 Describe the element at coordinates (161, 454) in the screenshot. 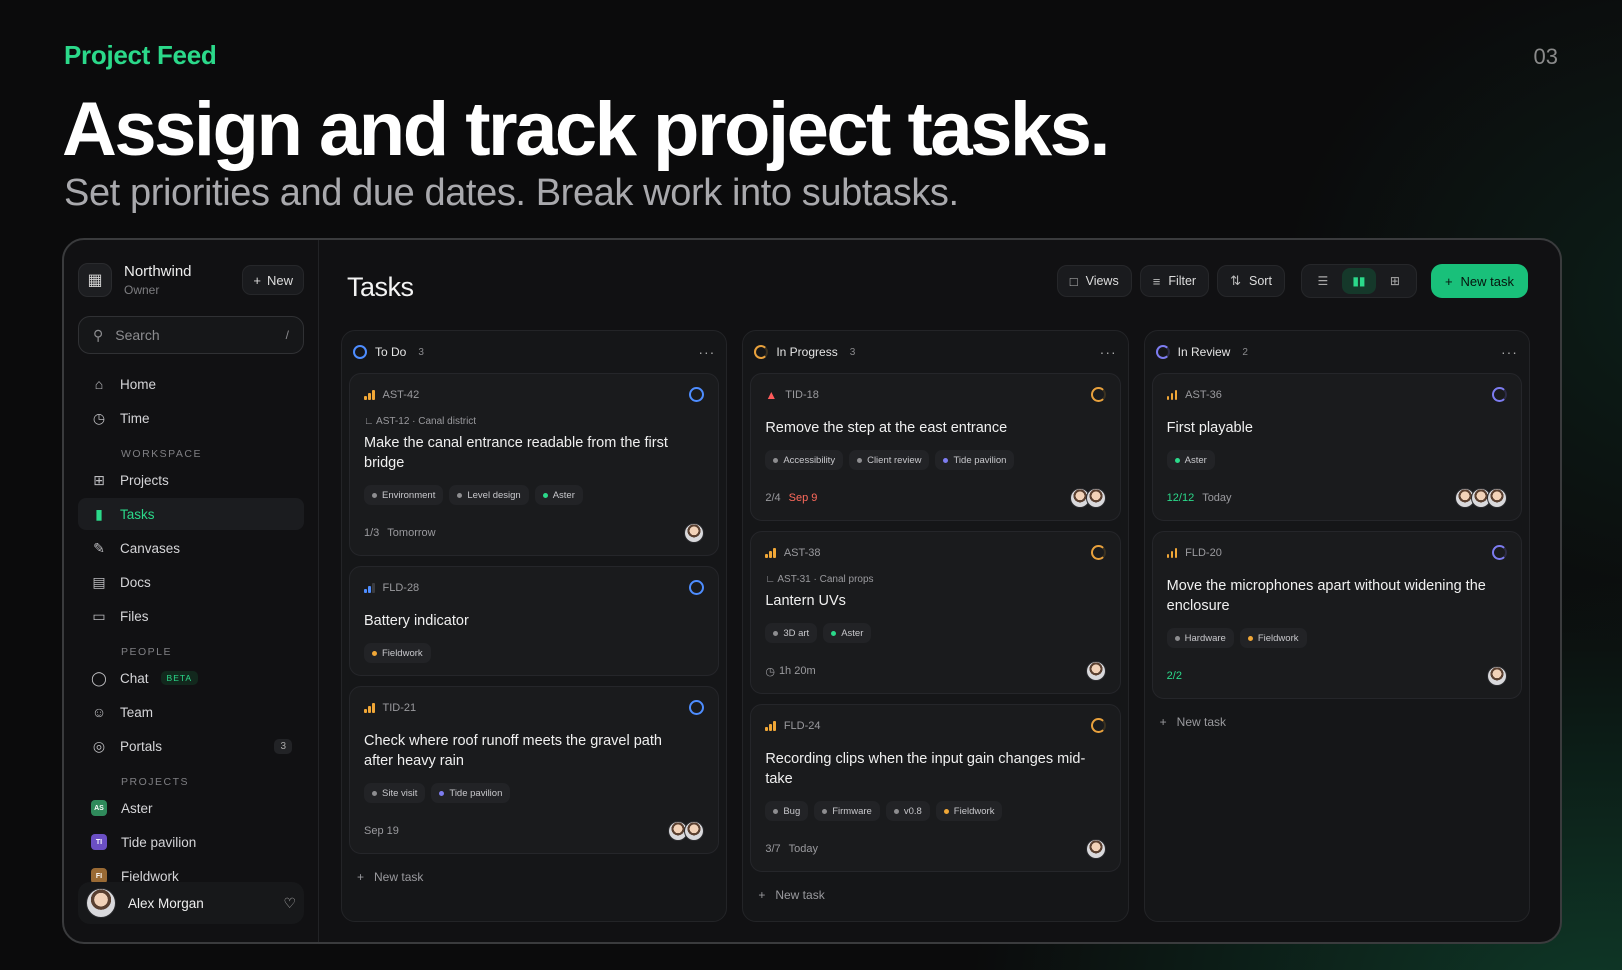

I see `section-workspace: WORKSPACE` at that location.